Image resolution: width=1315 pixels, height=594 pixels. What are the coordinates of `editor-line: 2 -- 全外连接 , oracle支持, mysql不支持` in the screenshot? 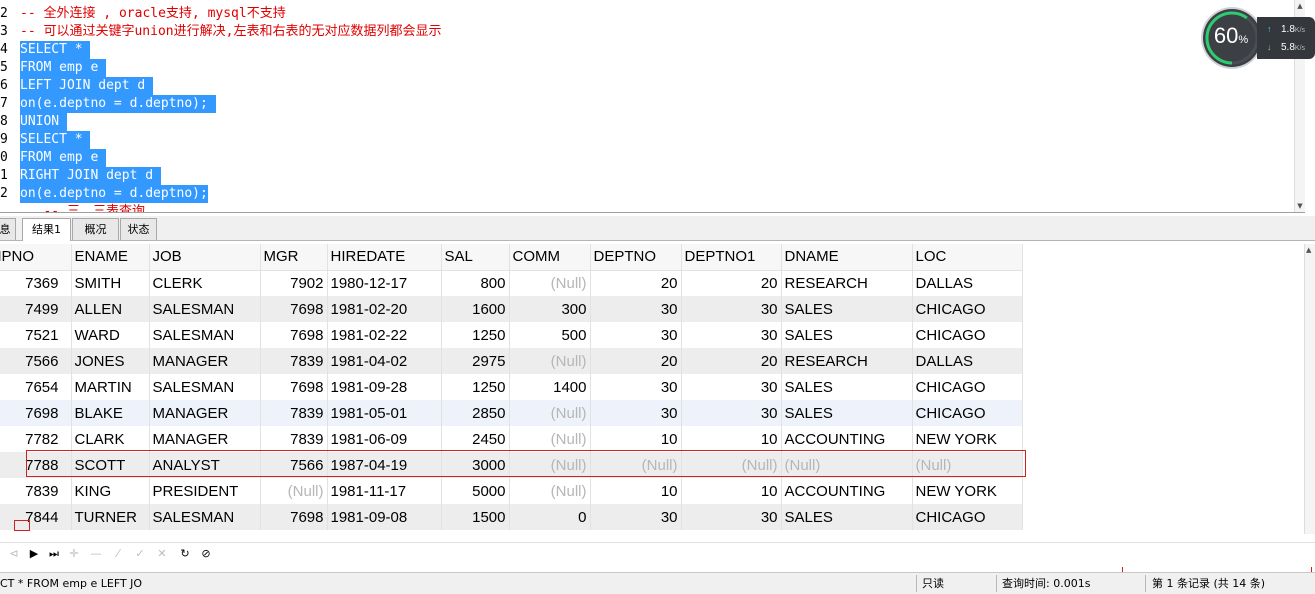 It's located at (143, 14).